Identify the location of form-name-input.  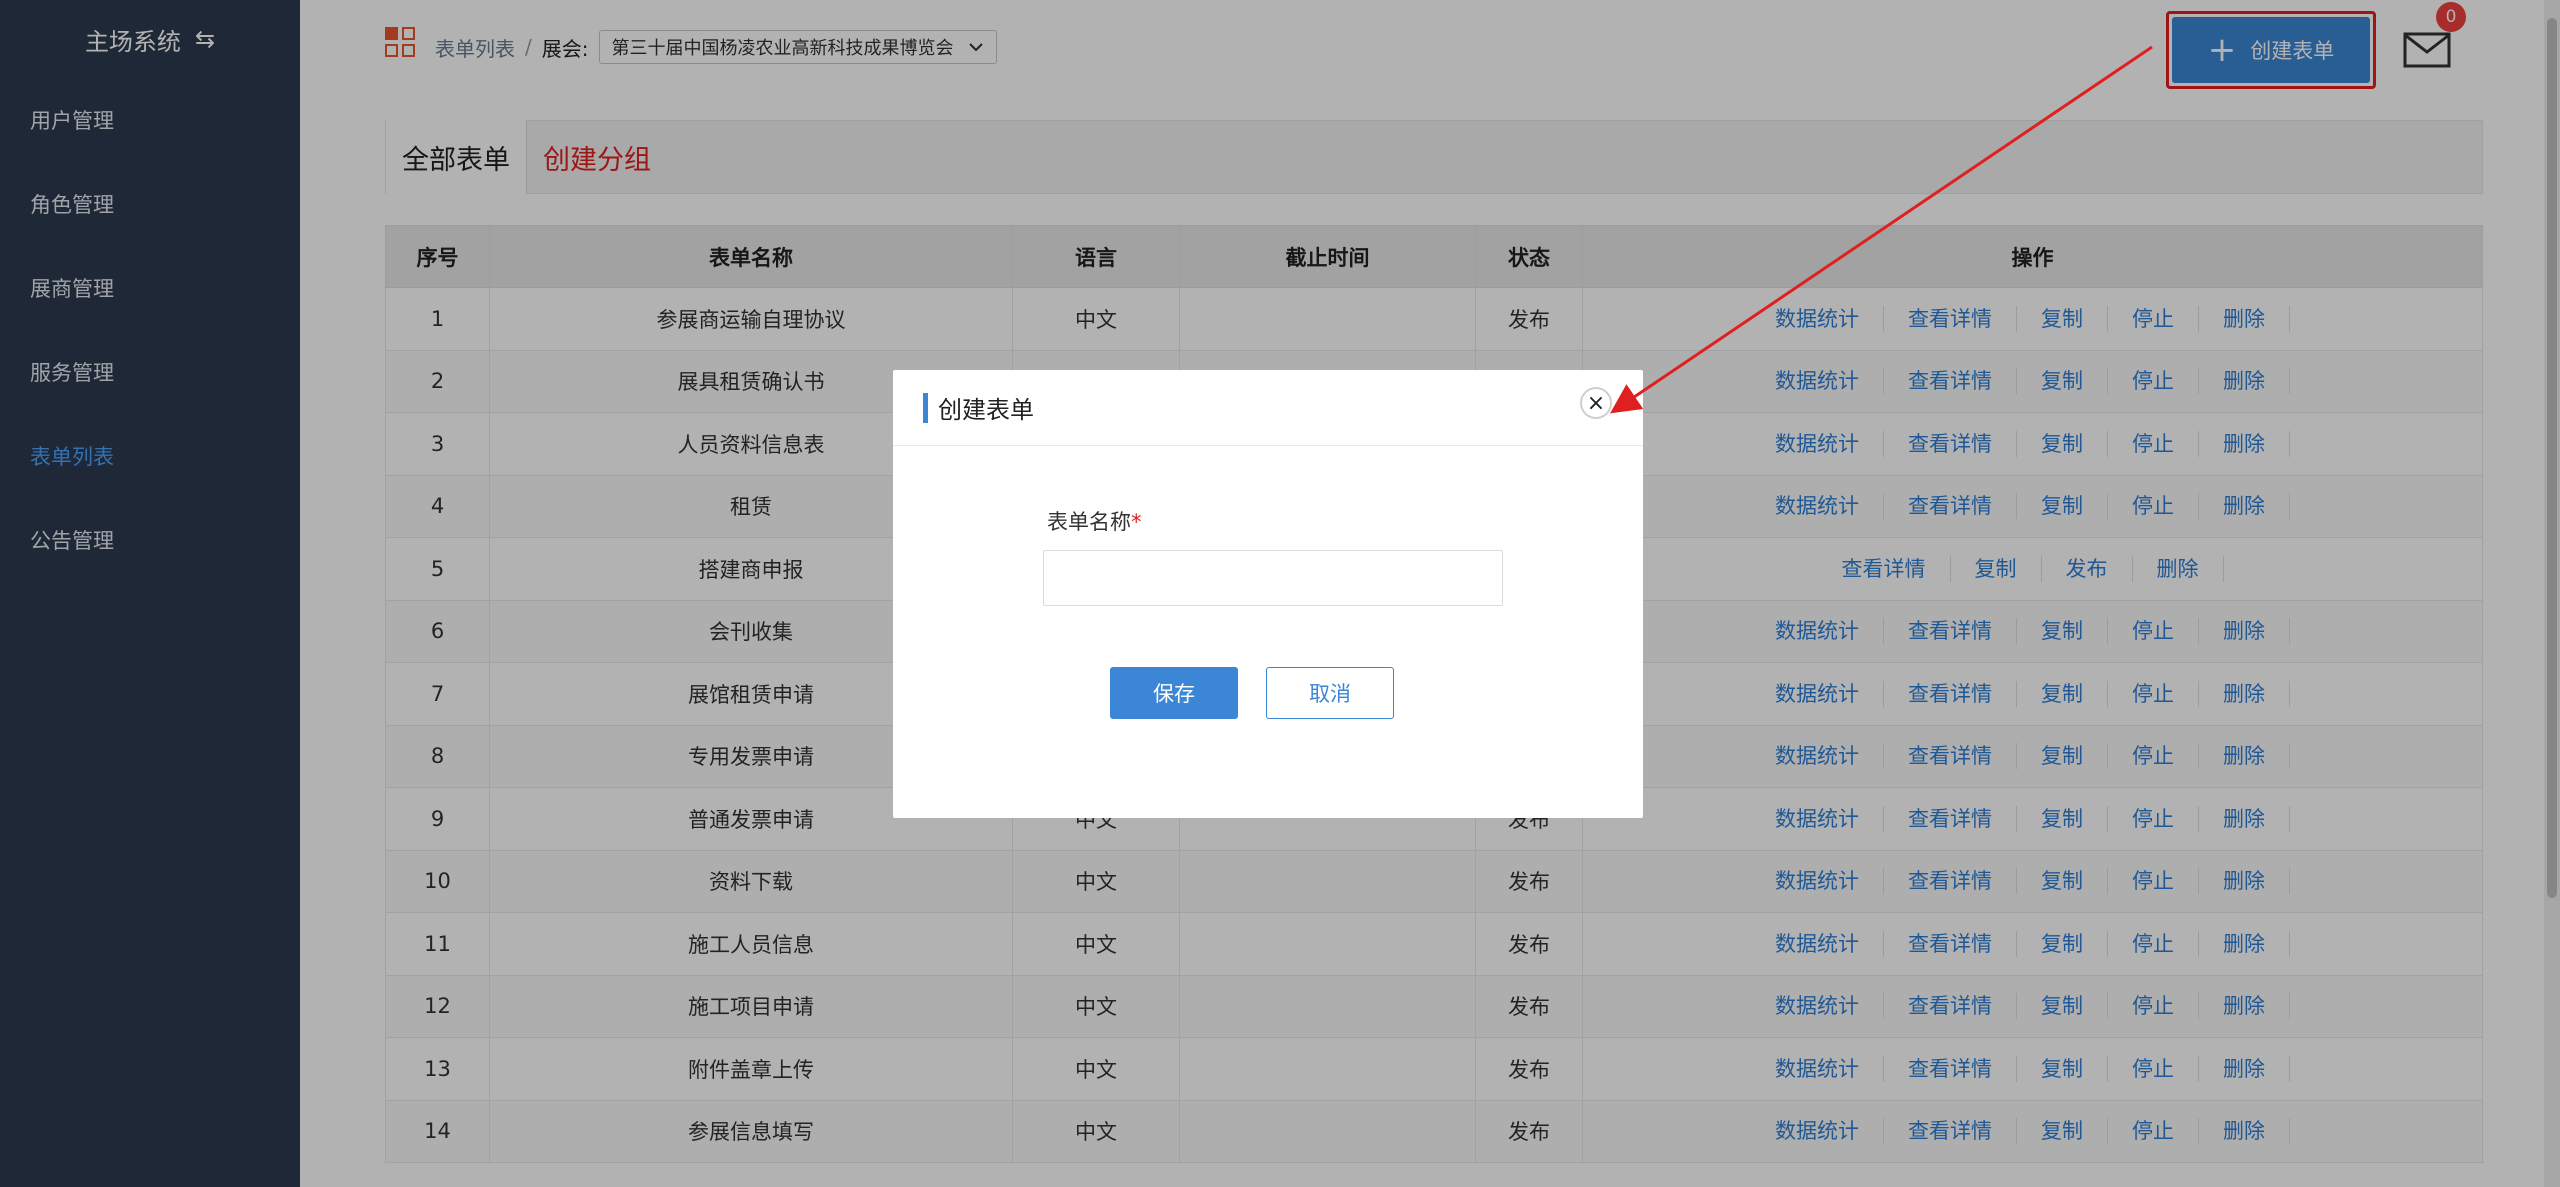
(1273, 578).